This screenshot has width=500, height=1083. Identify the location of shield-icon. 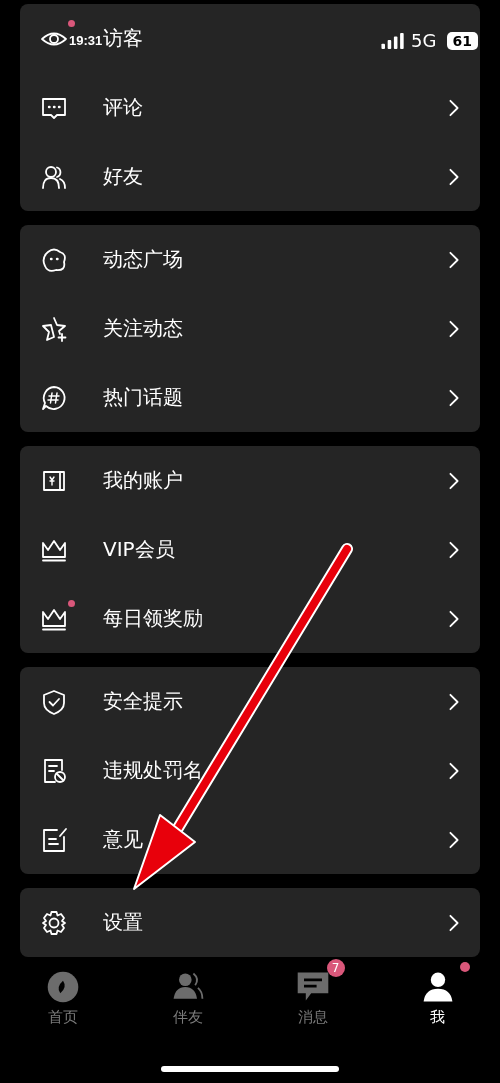
(54, 701).